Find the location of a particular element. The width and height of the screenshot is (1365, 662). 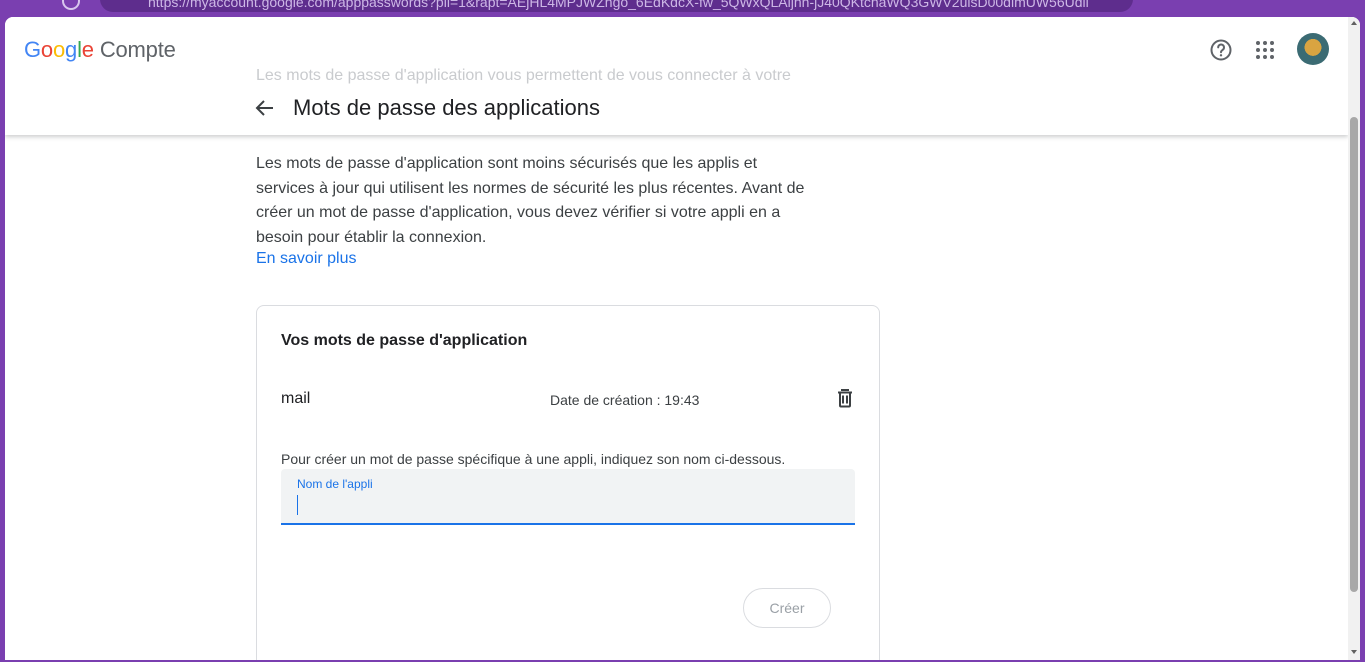

password-row-date: Date de création : 19:43 is located at coordinates (625, 400).